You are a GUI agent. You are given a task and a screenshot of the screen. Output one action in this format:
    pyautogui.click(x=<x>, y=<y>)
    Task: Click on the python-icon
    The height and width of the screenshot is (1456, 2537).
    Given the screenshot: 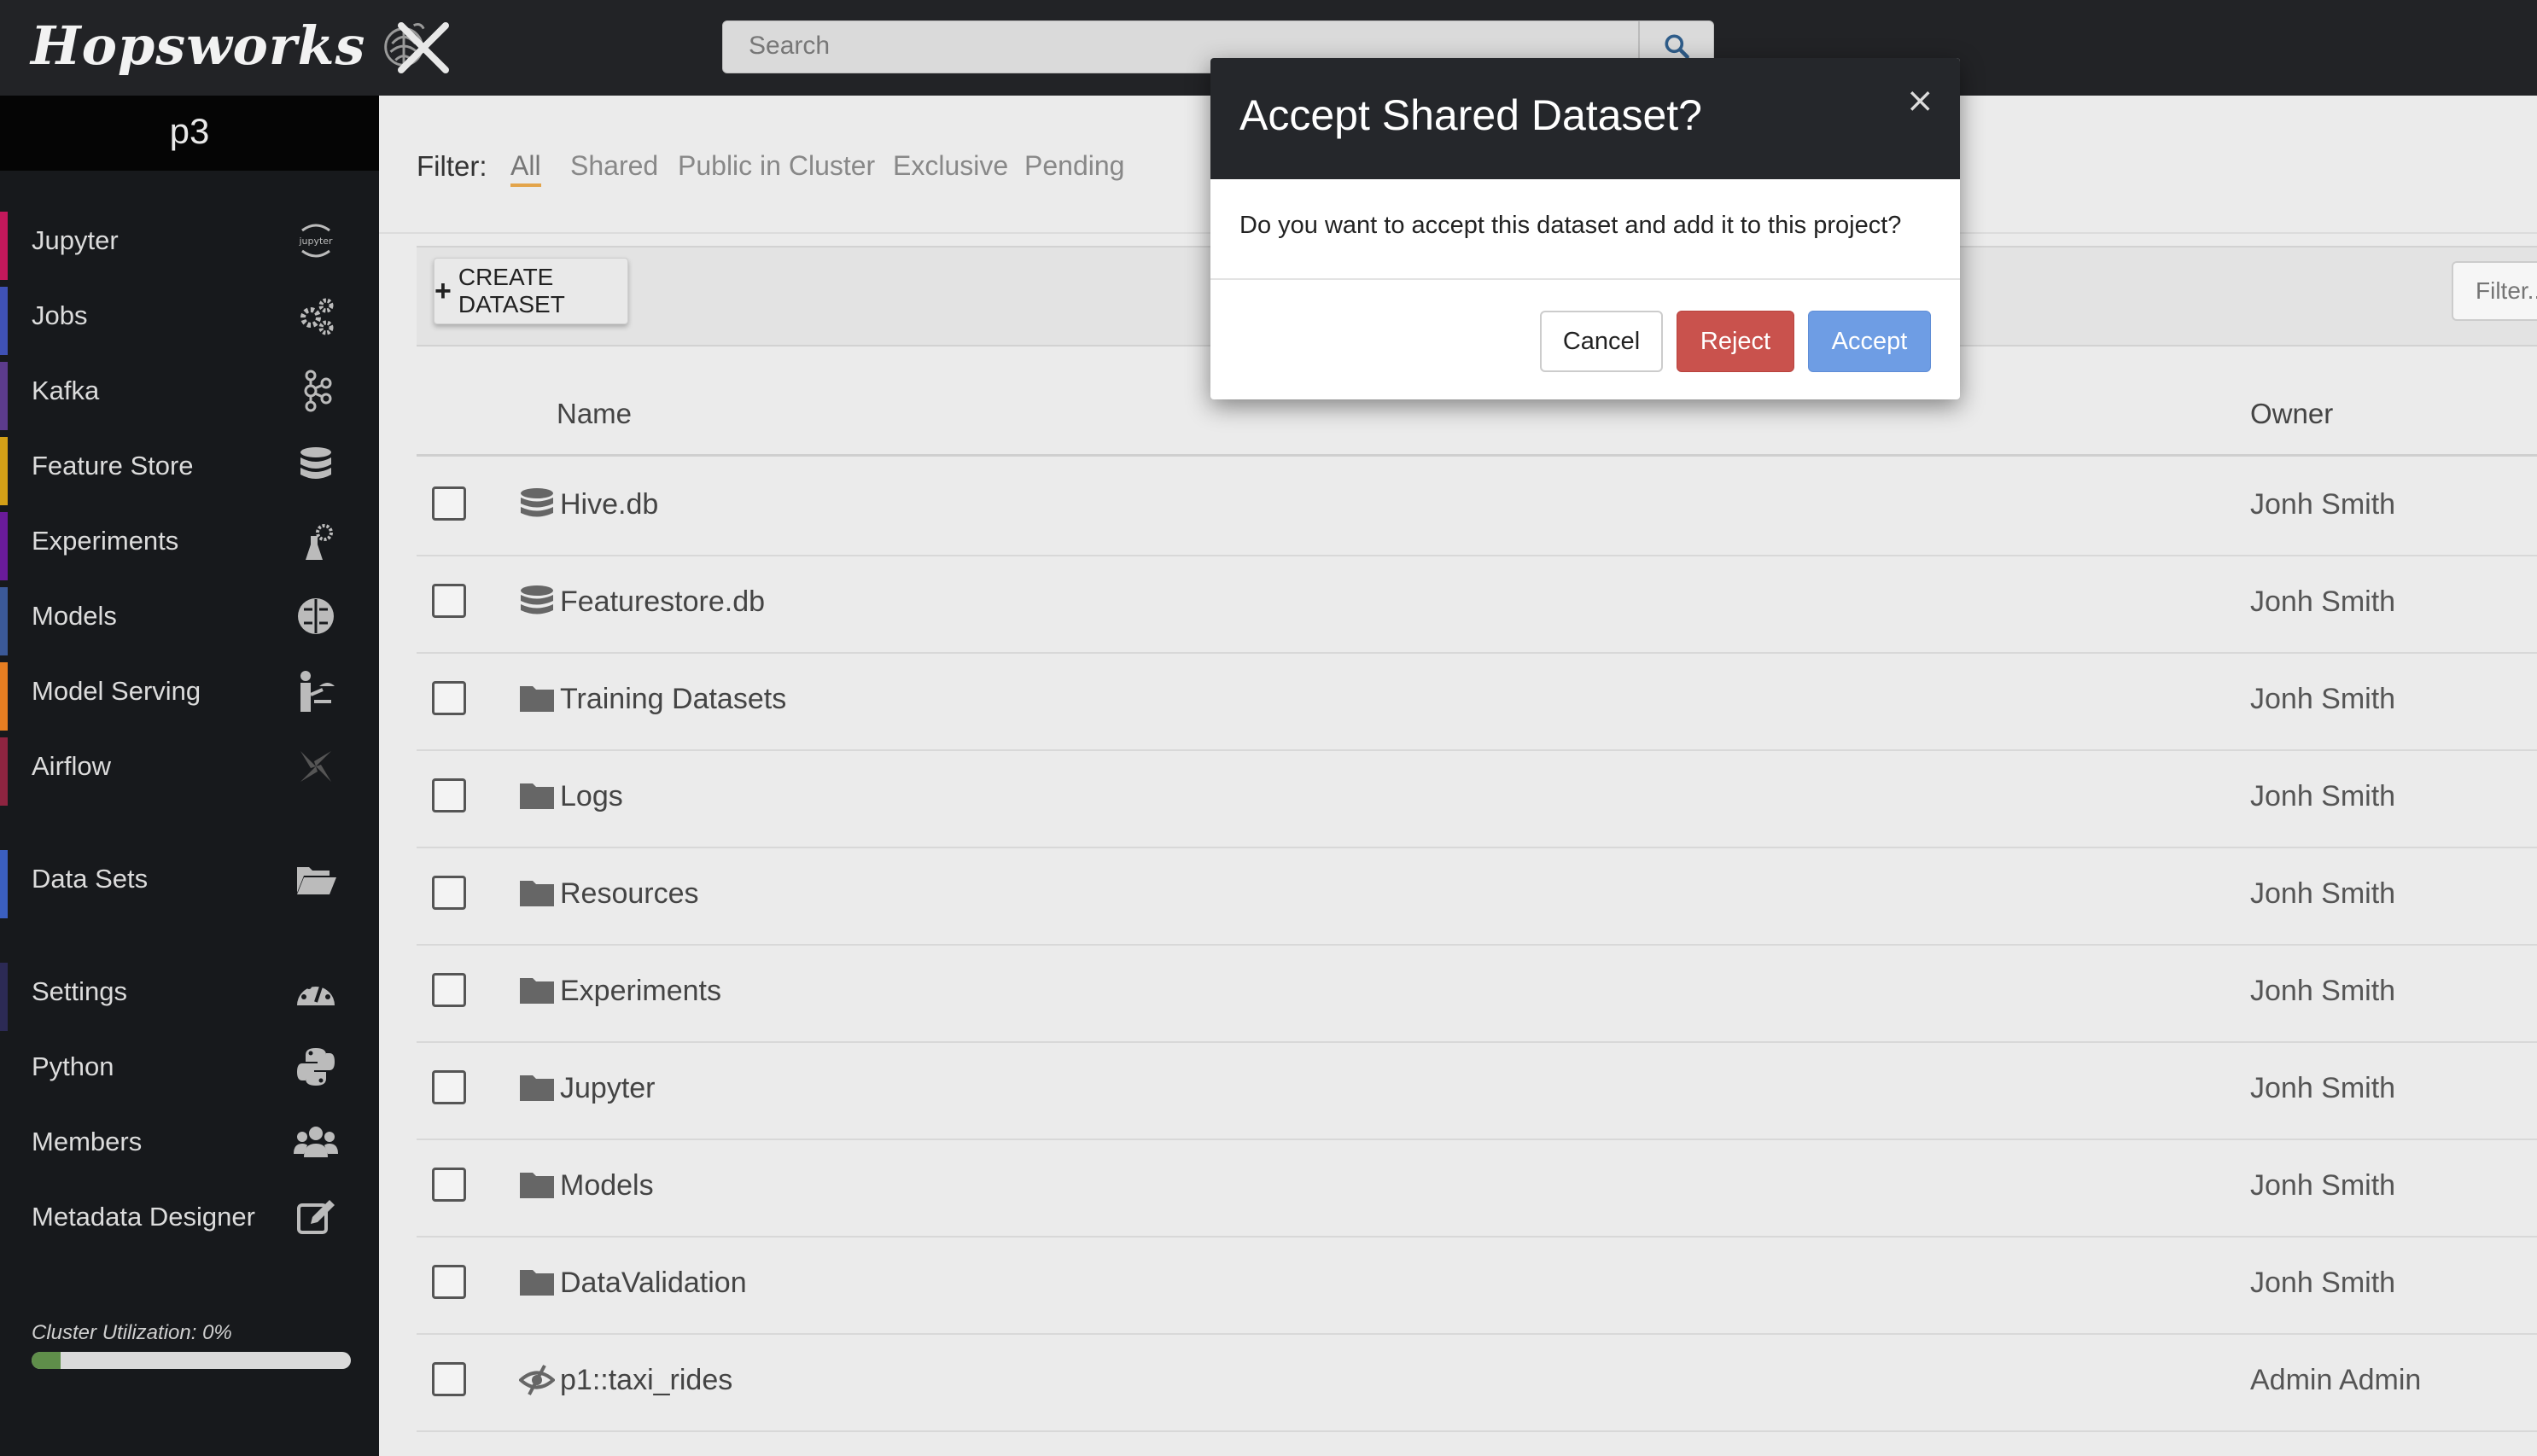 What is the action you would take?
    pyautogui.click(x=316, y=1066)
    